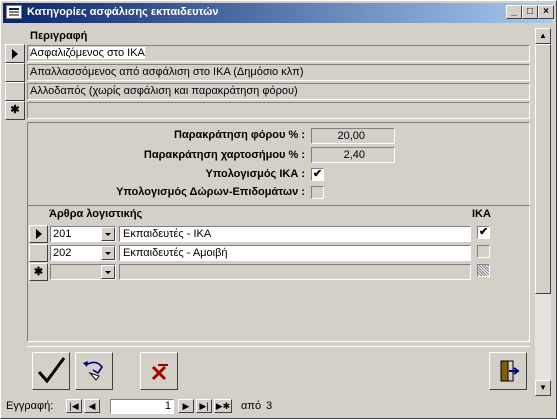 The height and width of the screenshot is (419, 557). I want to click on stamp-label: Παρακράτηση χαρτοσήμου % :, so click(224, 155).